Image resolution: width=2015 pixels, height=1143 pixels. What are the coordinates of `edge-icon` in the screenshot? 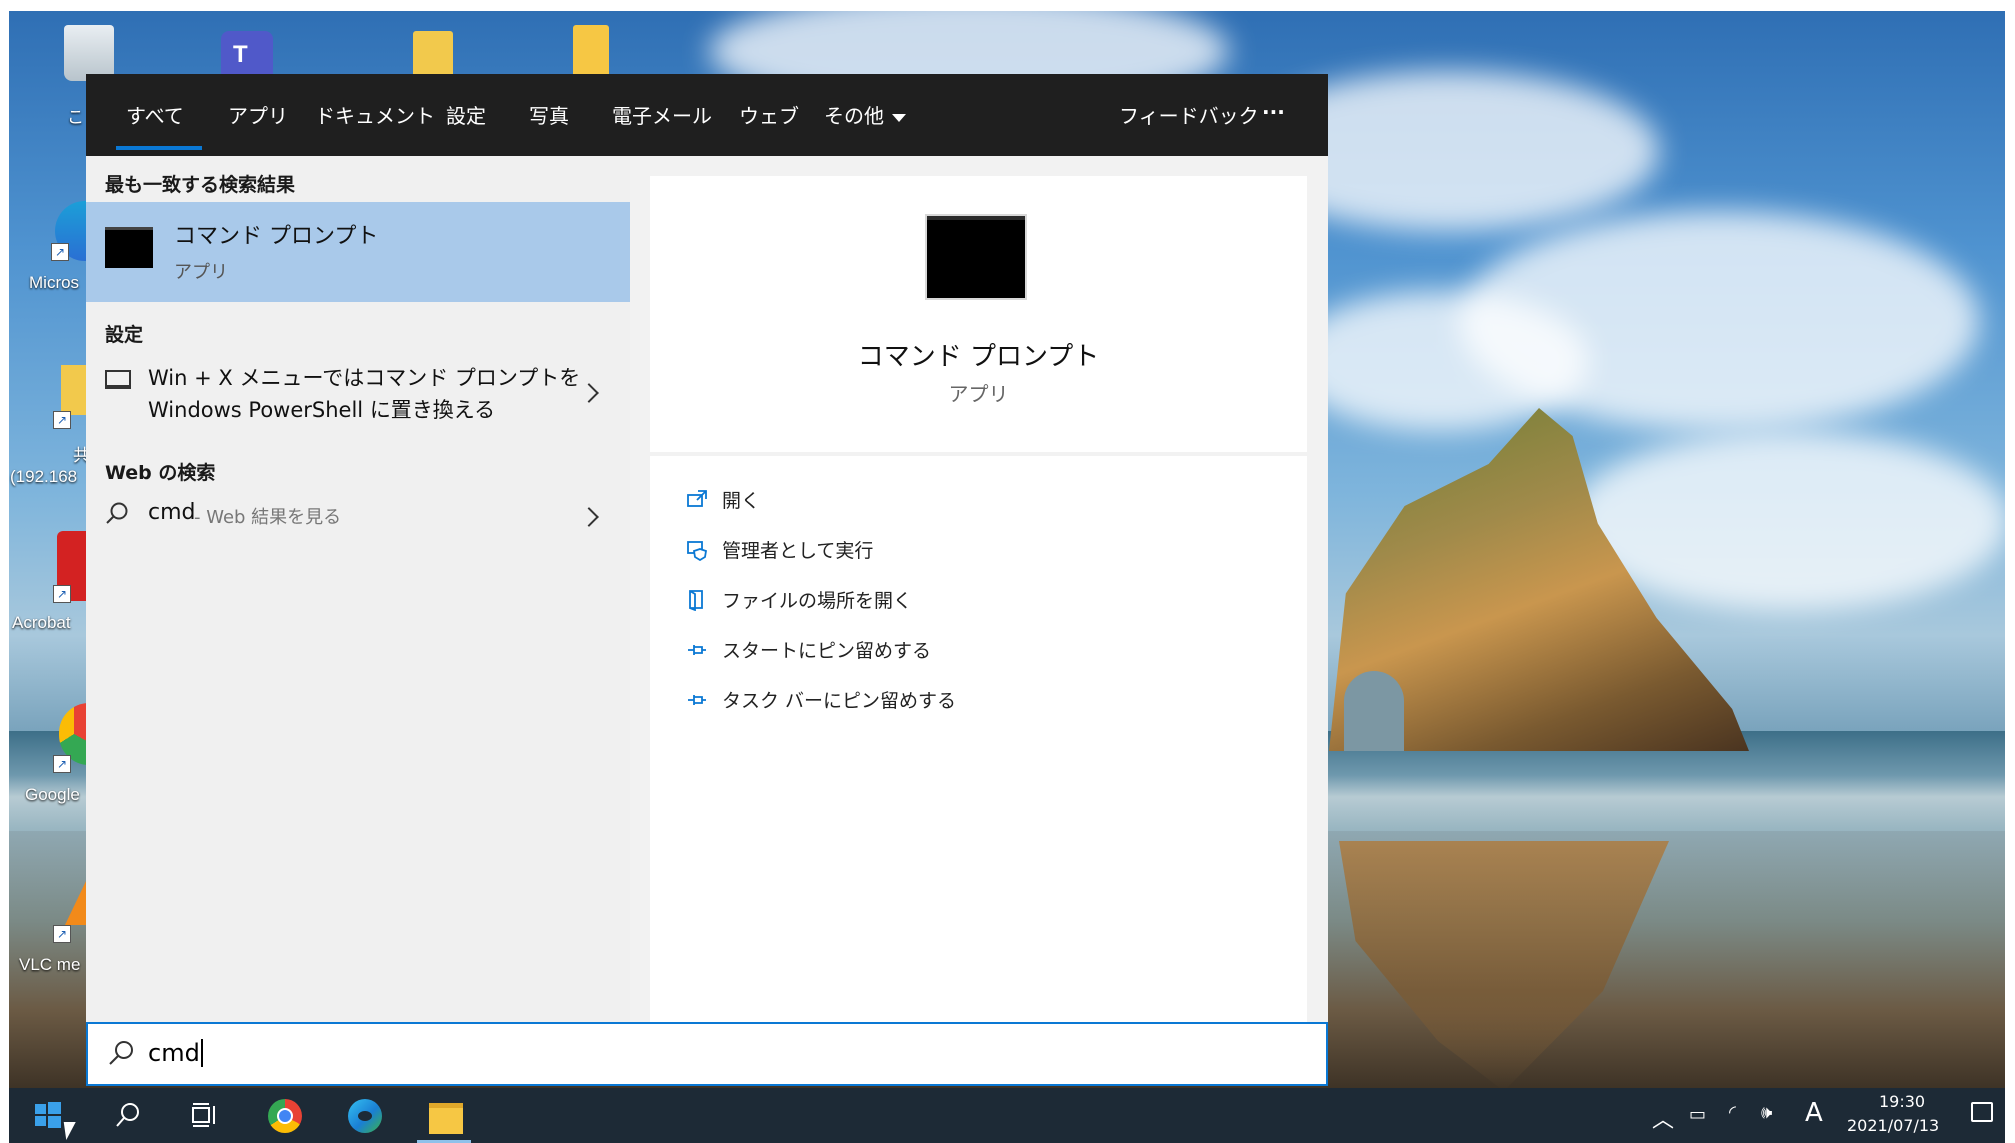 It's located at (365, 1116).